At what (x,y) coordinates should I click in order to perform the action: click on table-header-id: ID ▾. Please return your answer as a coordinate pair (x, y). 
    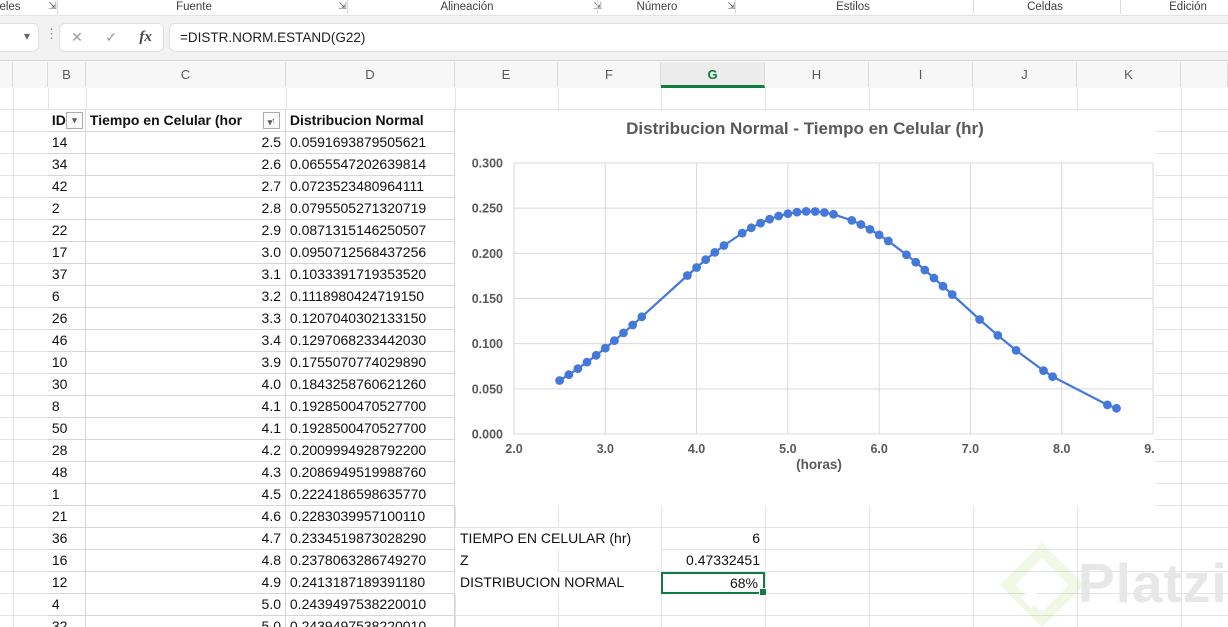
    Looking at the image, I should click on (67, 121).